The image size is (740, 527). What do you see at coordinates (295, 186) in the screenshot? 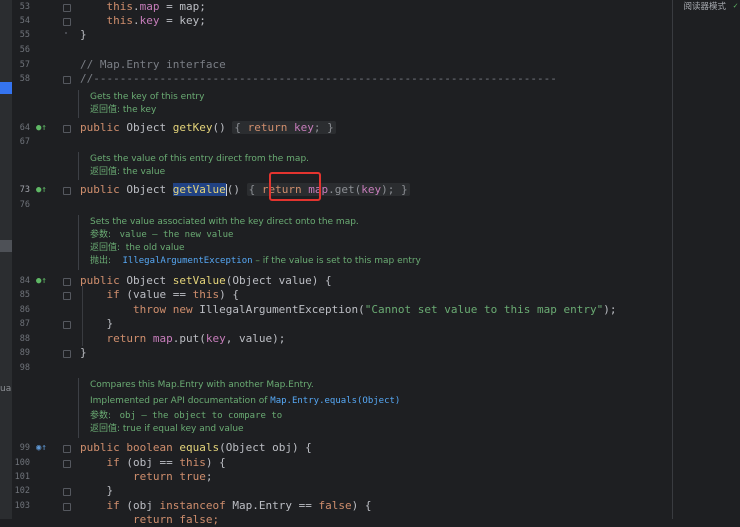
I see `highlight-annotation-box` at bounding box center [295, 186].